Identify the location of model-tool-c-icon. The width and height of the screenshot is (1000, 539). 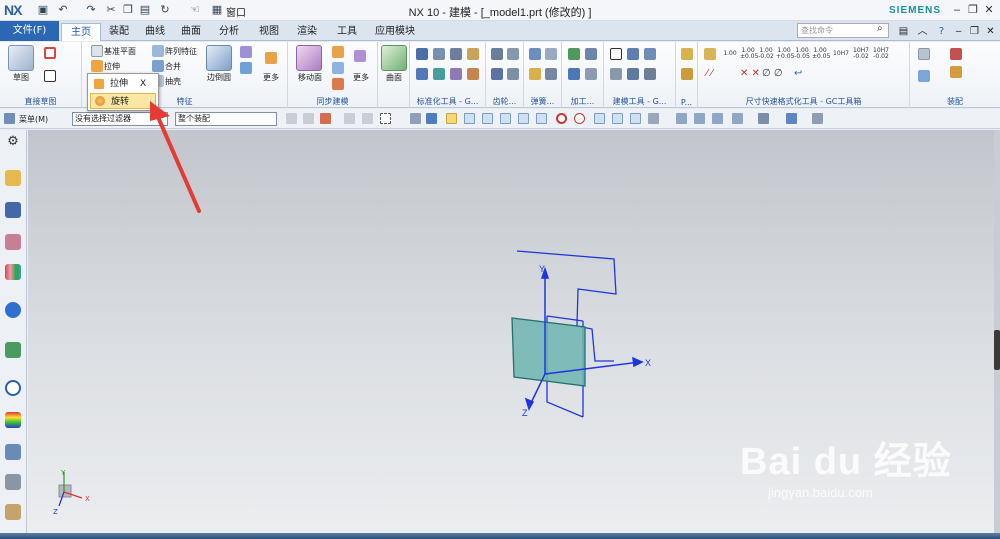
(650, 54).